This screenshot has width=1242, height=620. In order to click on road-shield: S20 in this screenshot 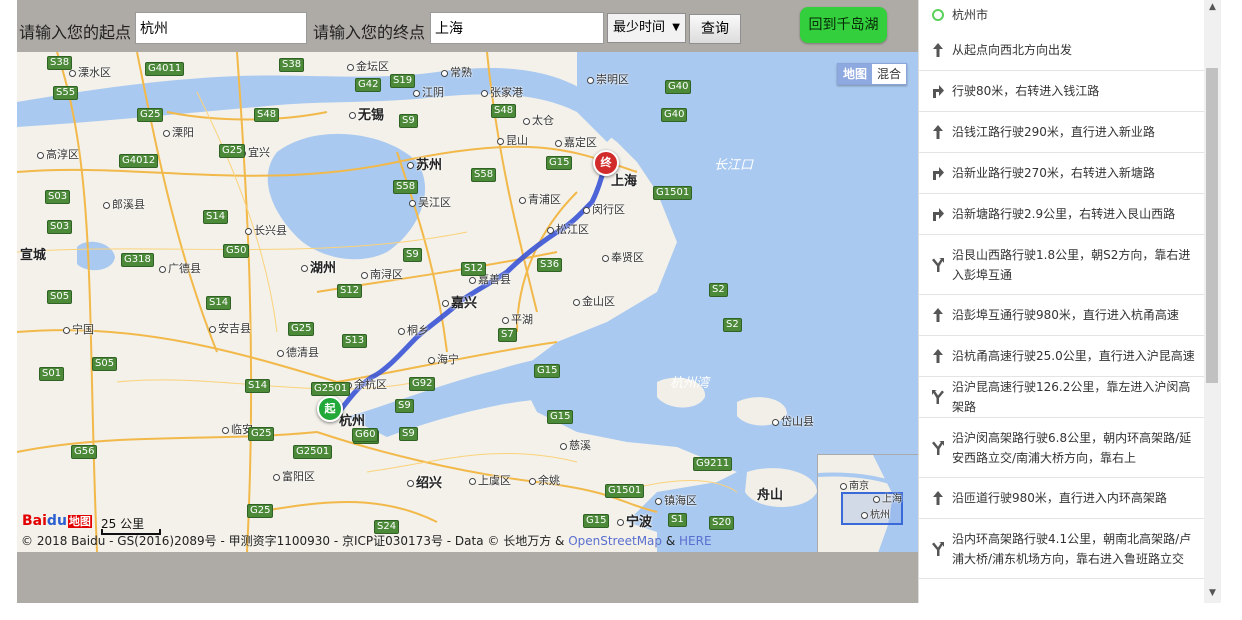, I will do `click(722, 523)`.